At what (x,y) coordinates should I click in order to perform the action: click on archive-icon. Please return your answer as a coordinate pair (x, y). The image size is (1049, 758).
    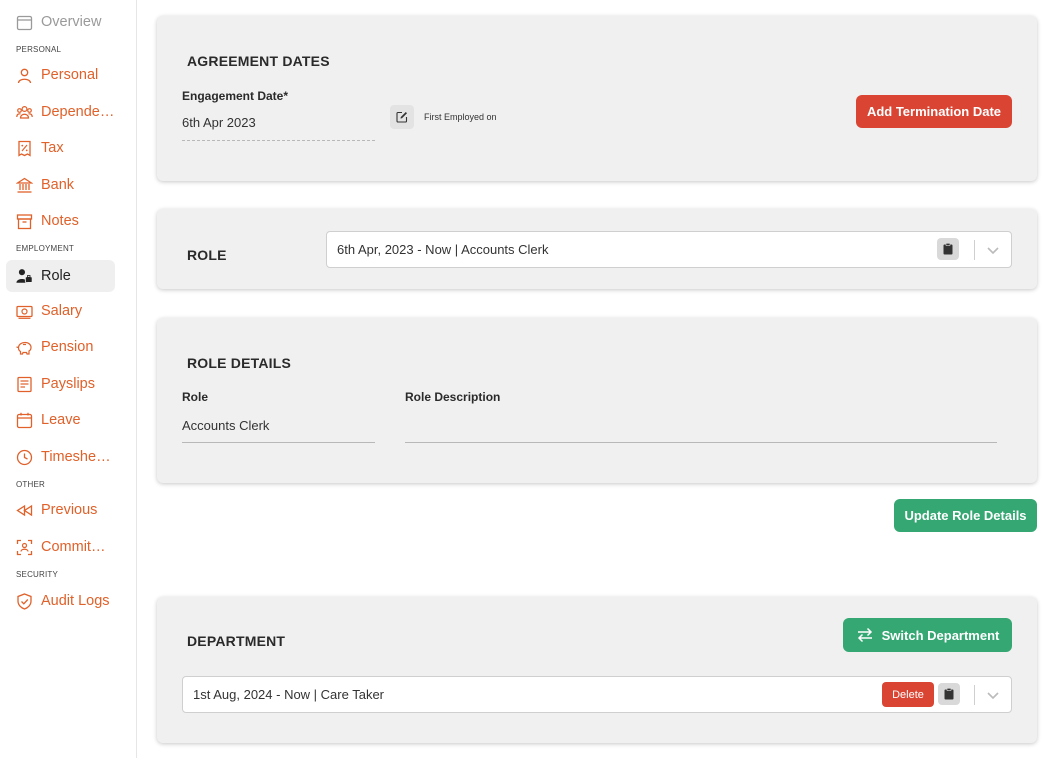
    Looking at the image, I should click on (24, 221).